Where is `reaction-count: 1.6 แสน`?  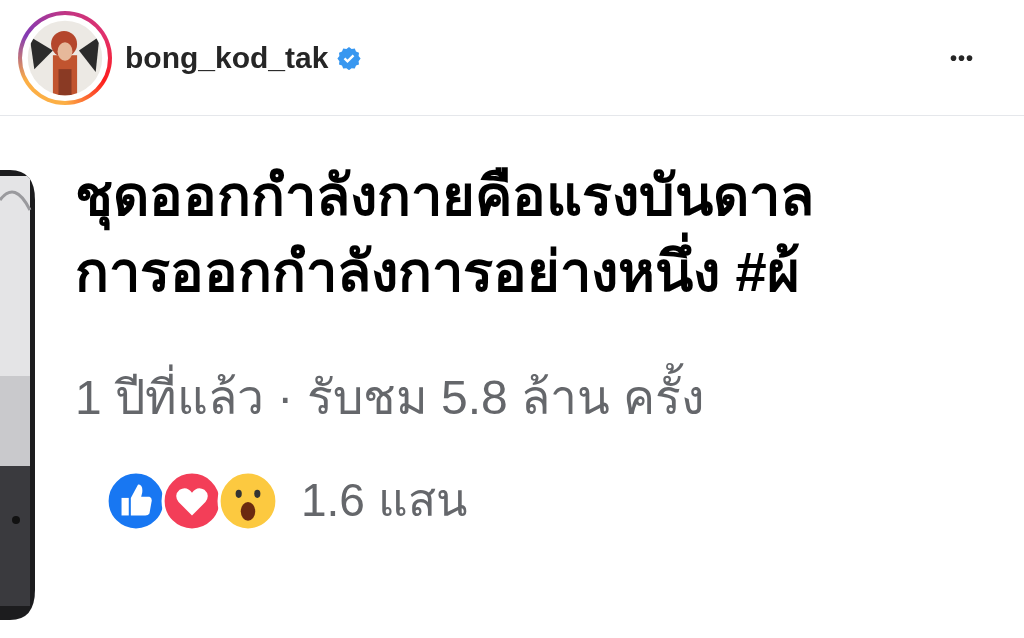
reaction-count: 1.6 แสน is located at coordinates (384, 500).